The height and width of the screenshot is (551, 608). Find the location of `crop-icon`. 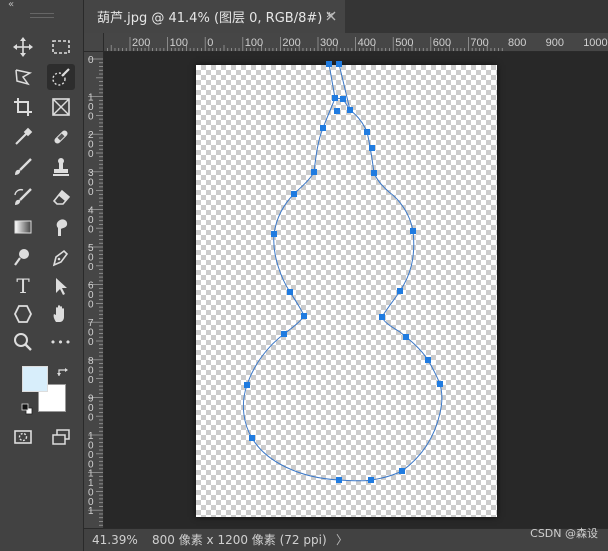

crop-icon is located at coordinates (23, 107).